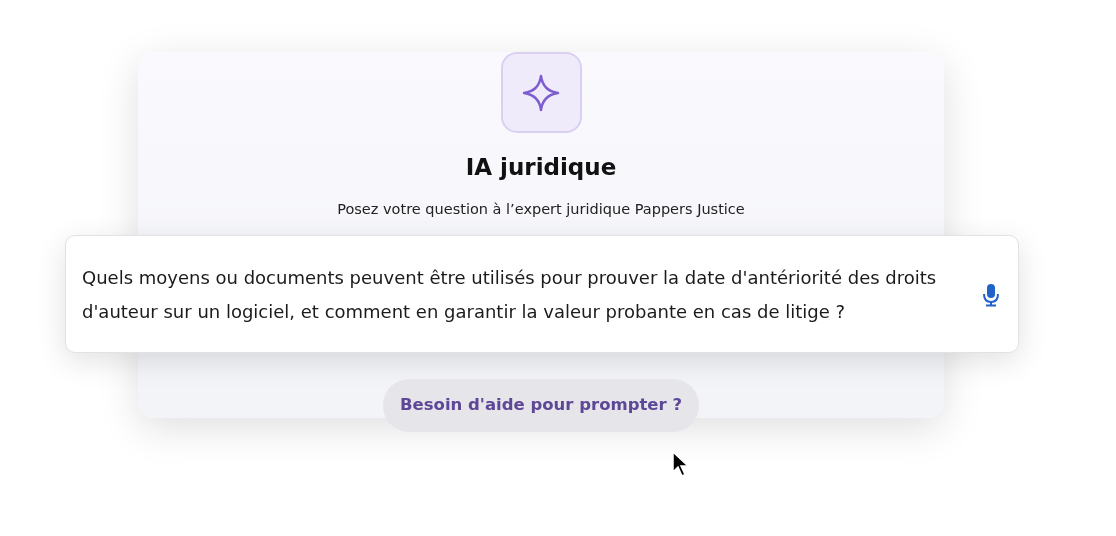  What do you see at coordinates (541, 92) in the screenshot?
I see `sparkle-icon` at bounding box center [541, 92].